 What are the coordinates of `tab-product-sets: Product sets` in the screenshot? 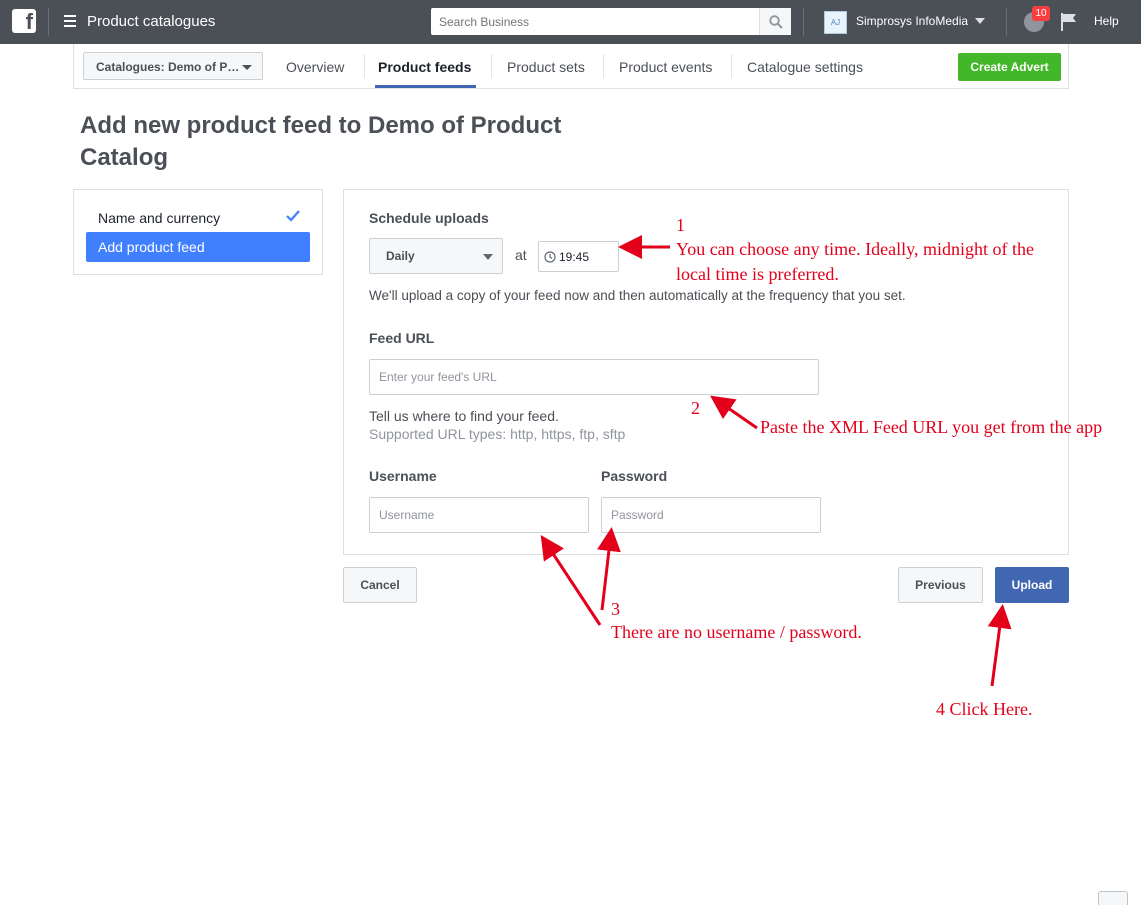 It's located at (546, 67).